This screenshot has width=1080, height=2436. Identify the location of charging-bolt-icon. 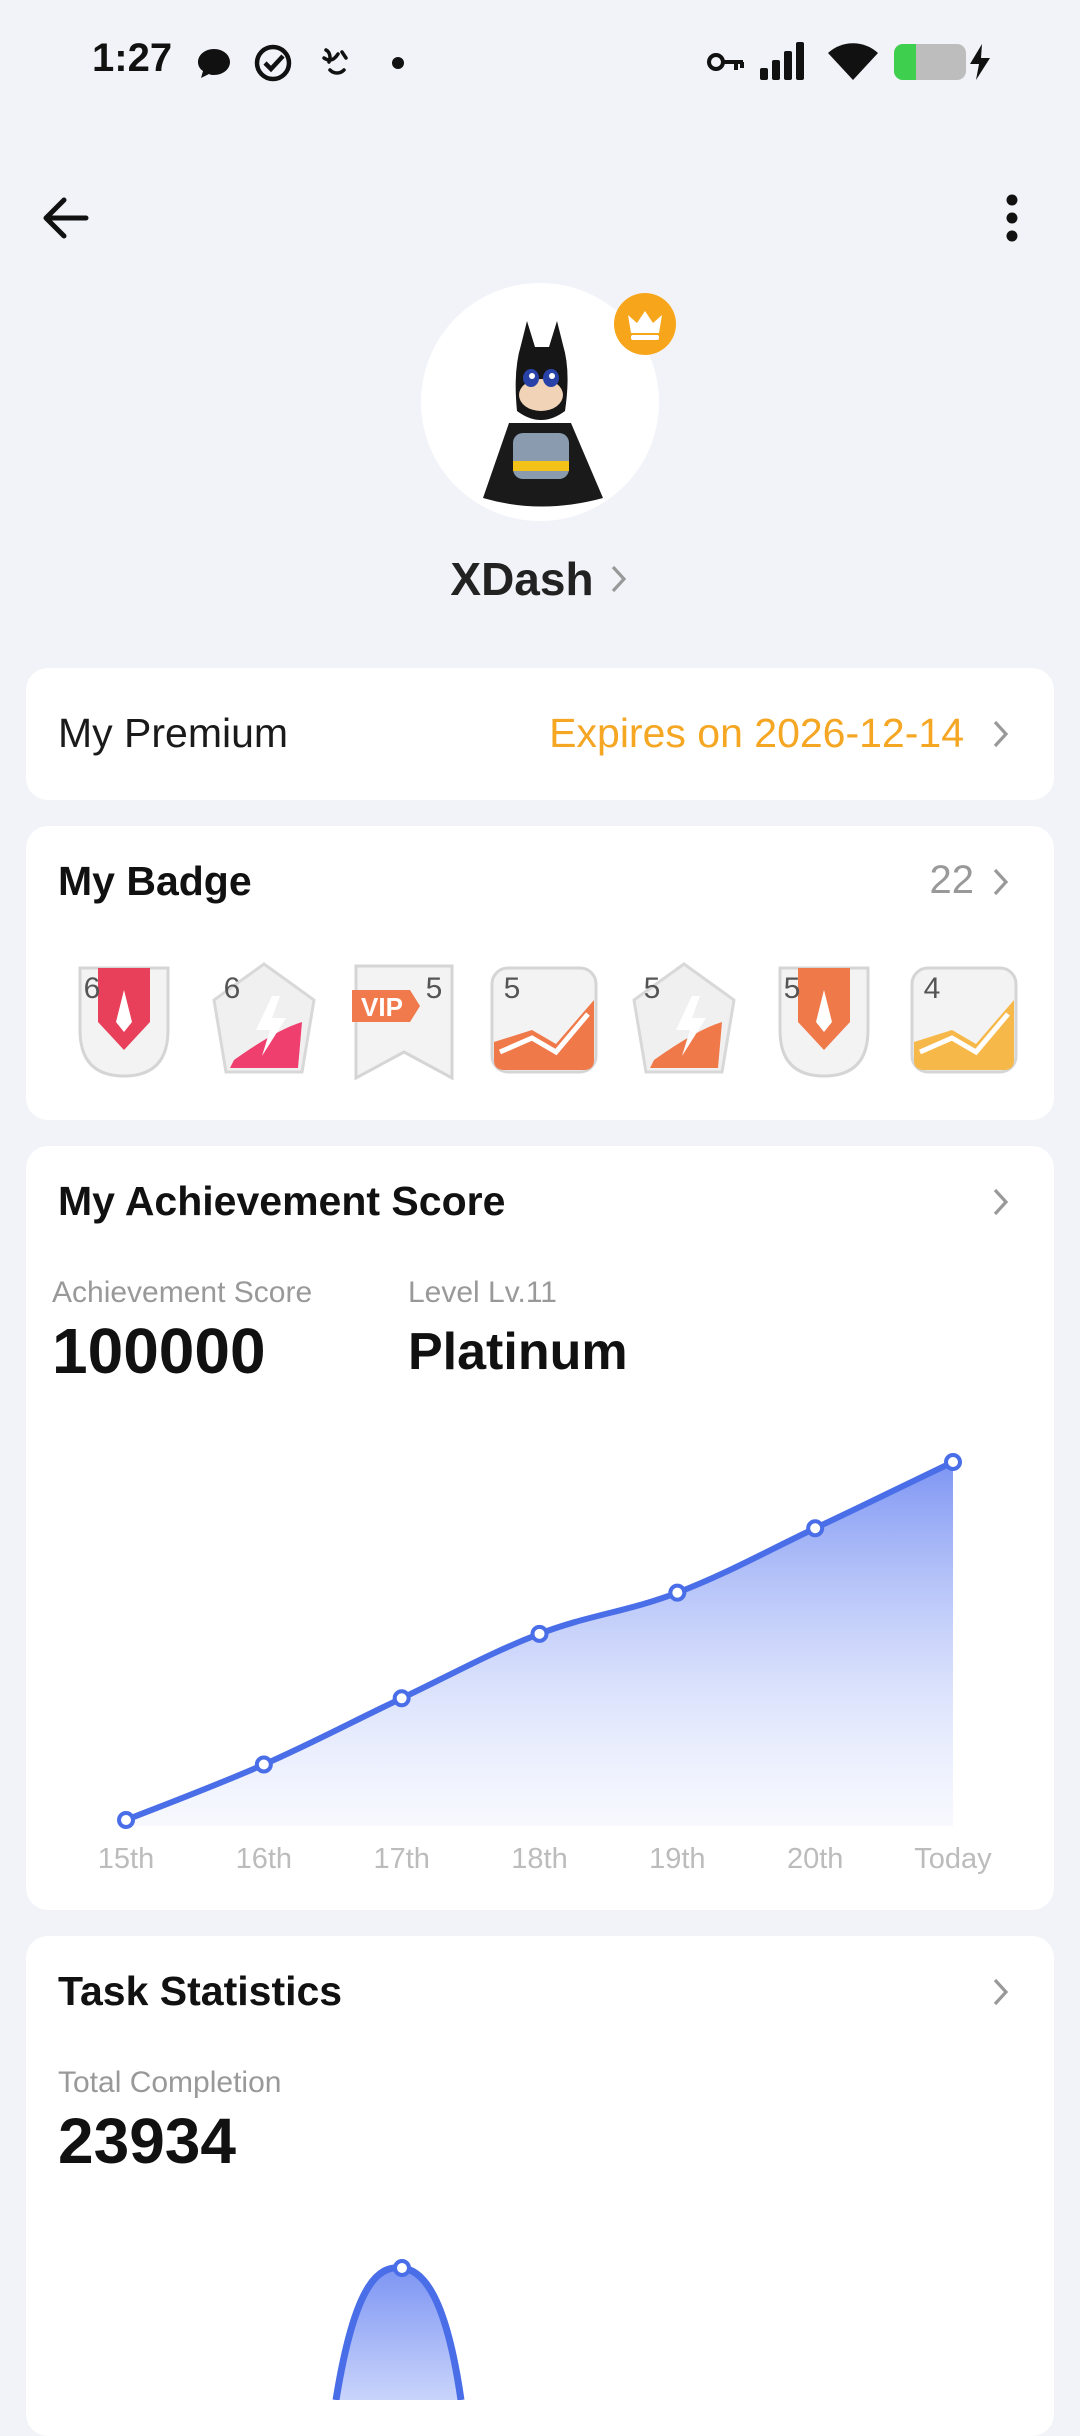
(980, 62).